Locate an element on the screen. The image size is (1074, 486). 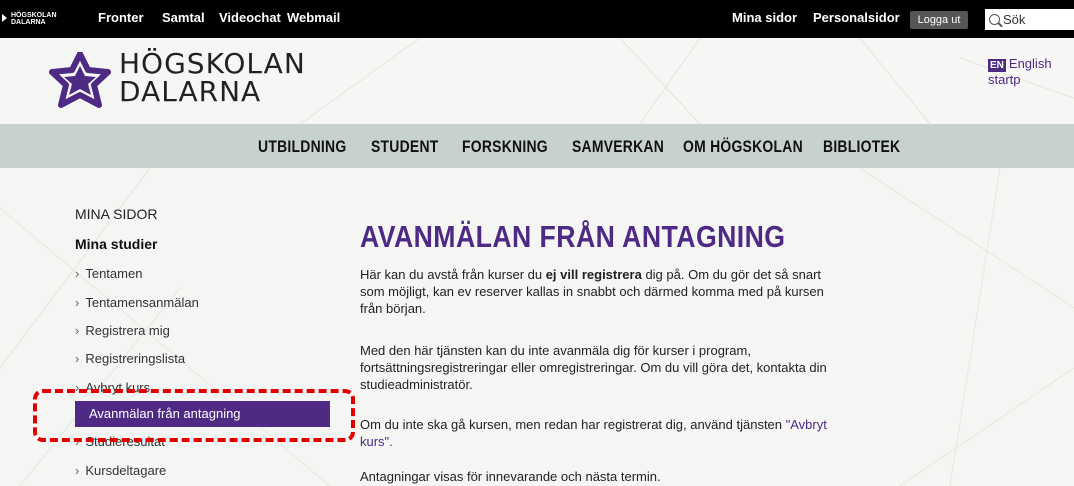
top-link-videochat: Videochat is located at coordinates (250, 17).